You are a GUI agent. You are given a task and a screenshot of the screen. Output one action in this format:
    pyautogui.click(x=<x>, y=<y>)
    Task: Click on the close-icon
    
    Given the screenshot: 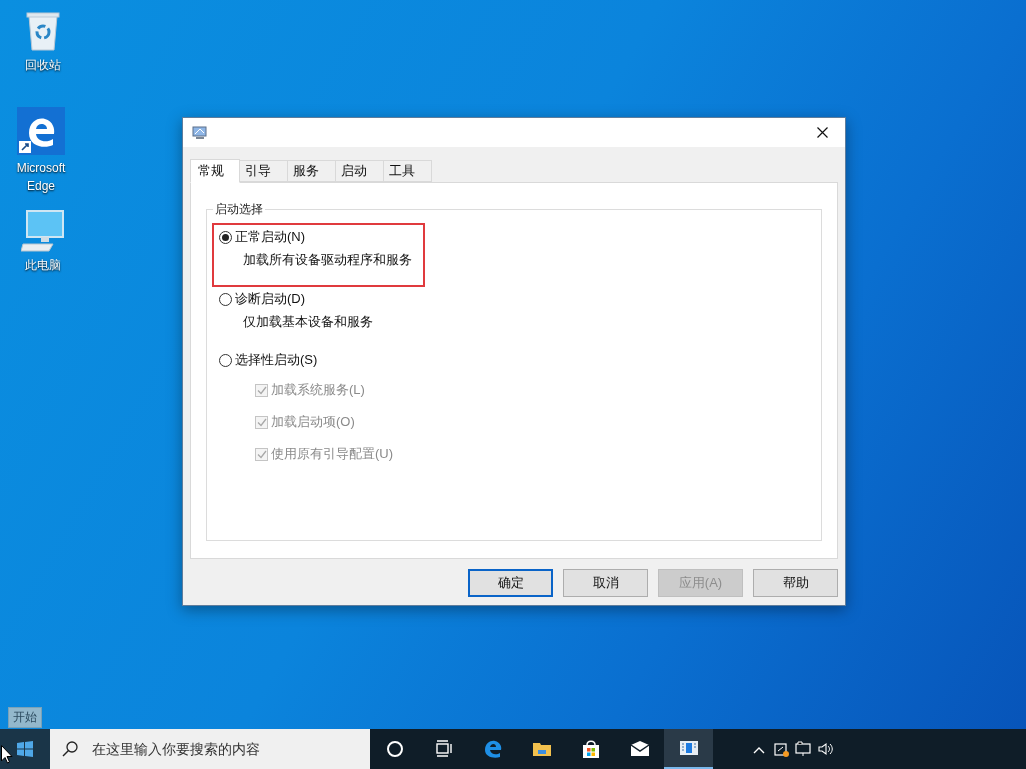 What is the action you would take?
    pyautogui.click(x=822, y=132)
    